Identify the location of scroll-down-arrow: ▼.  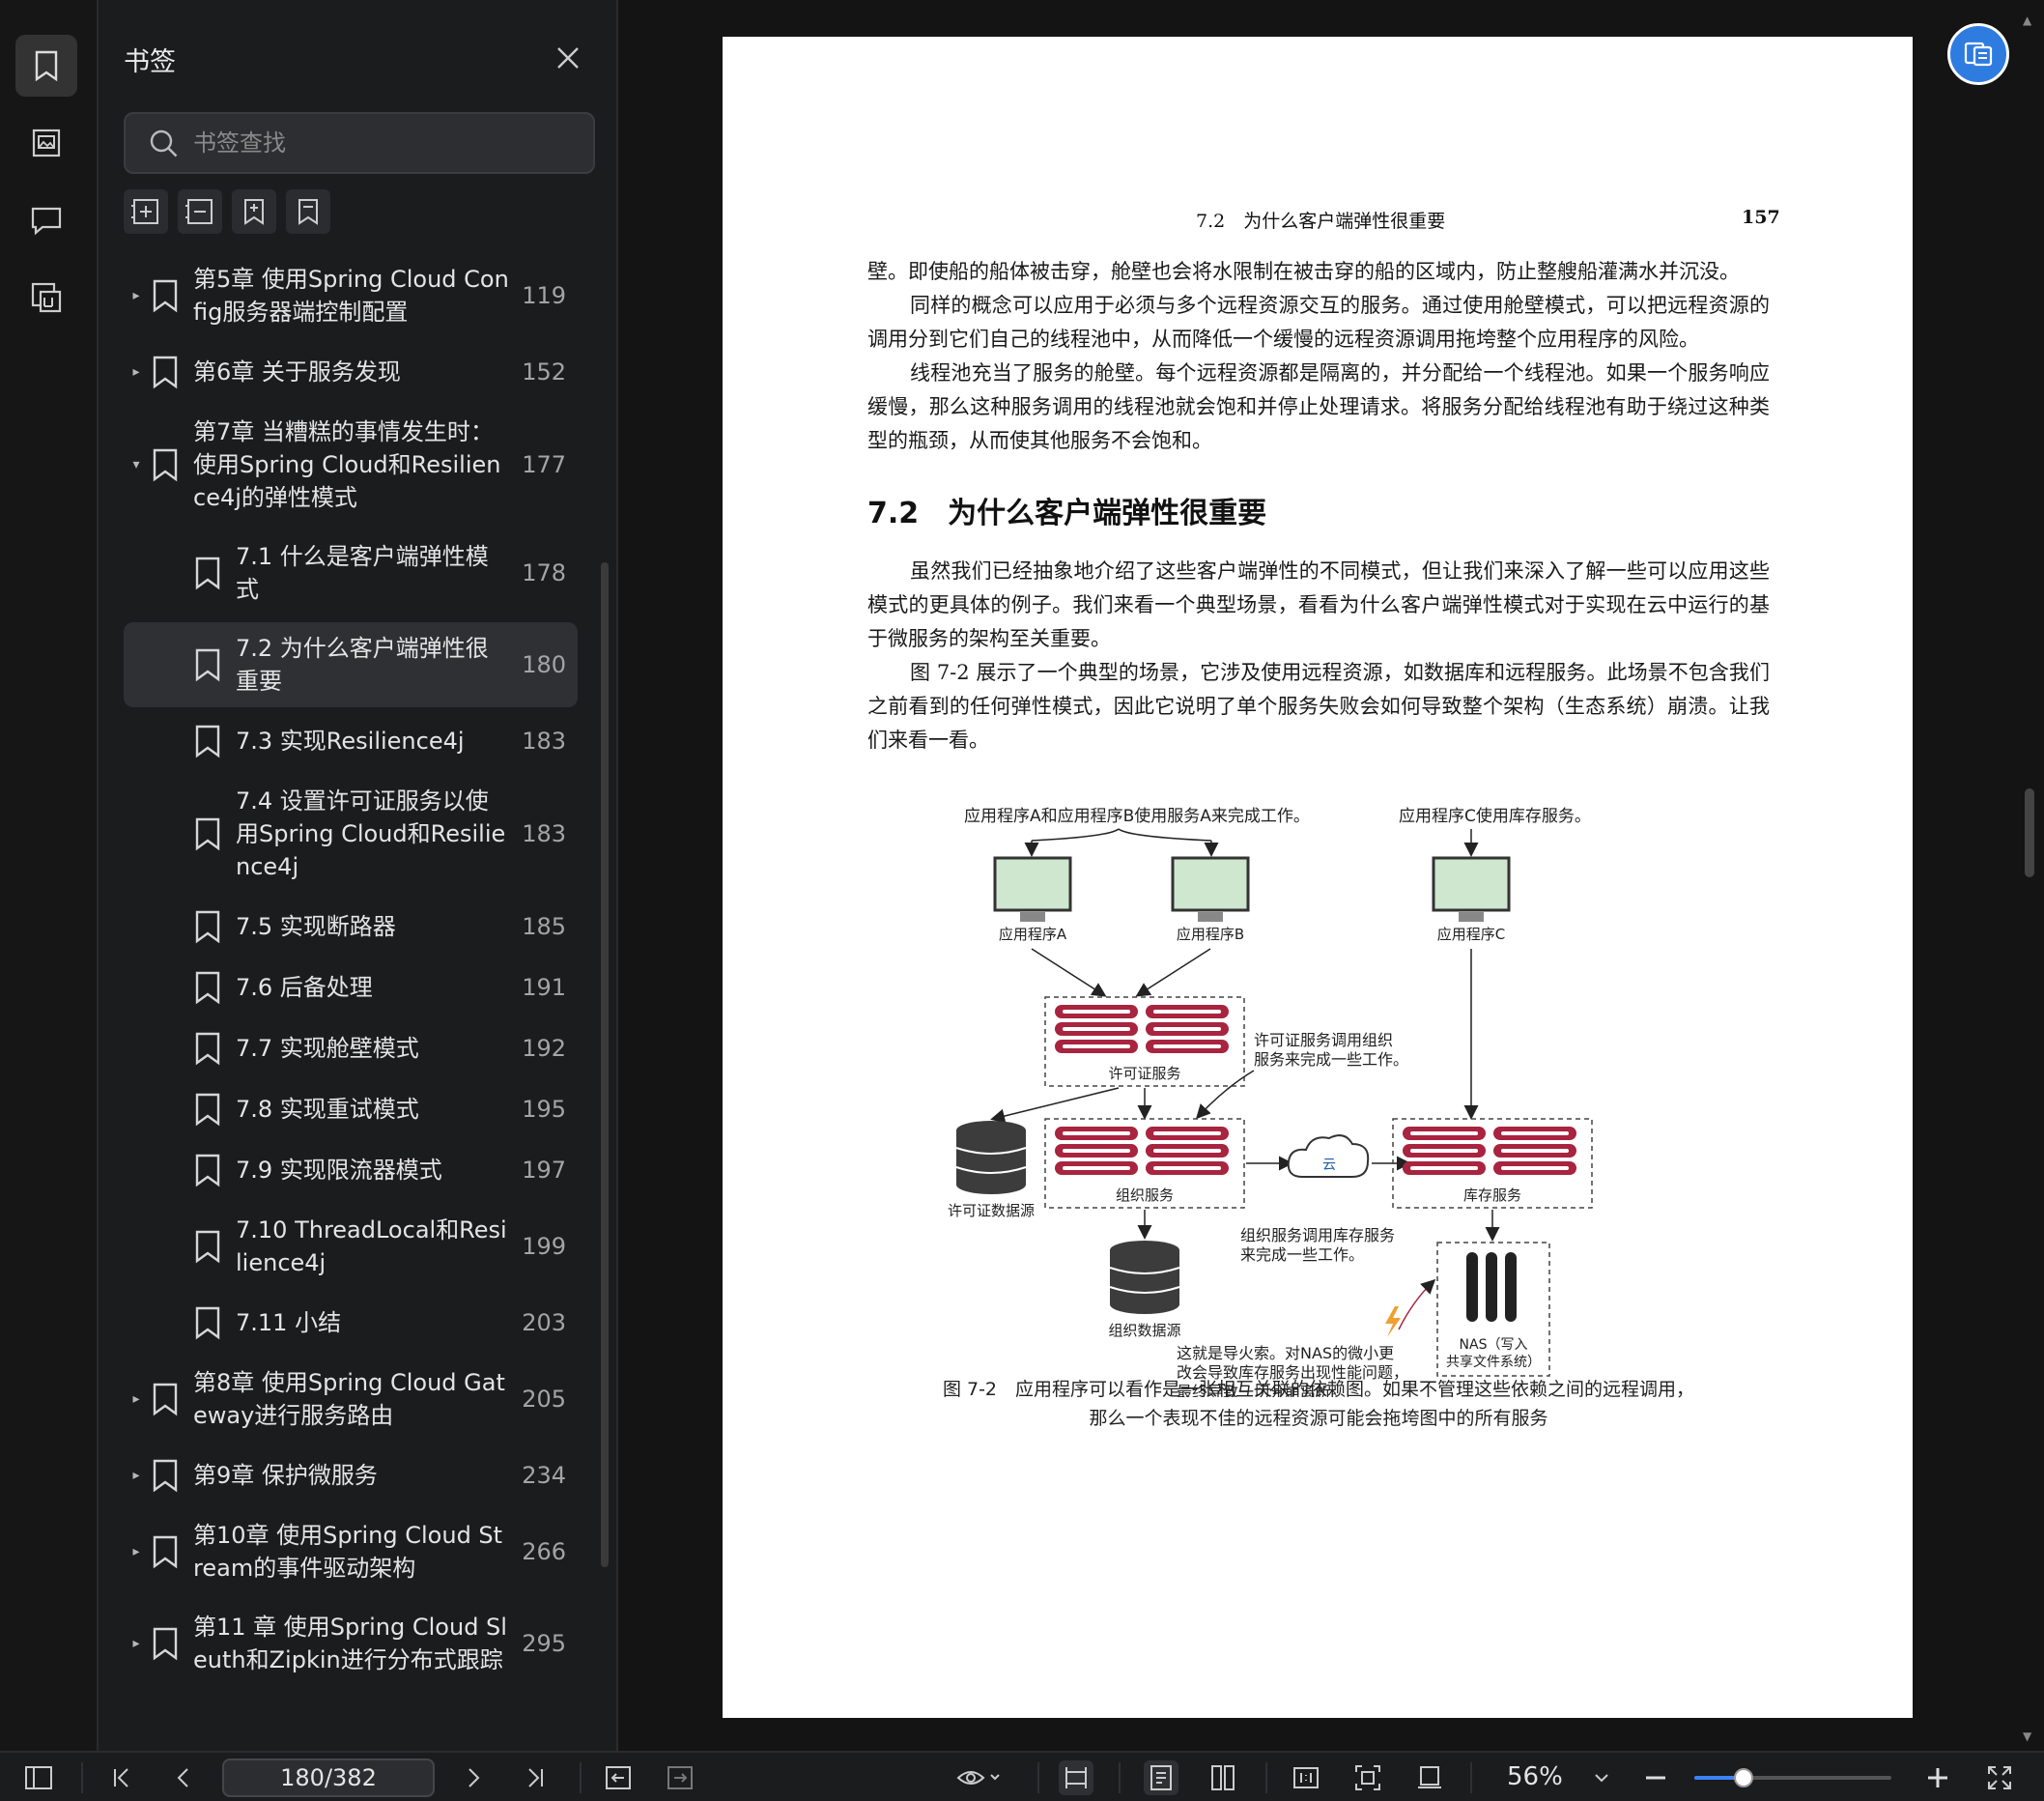
(2027, 1736).